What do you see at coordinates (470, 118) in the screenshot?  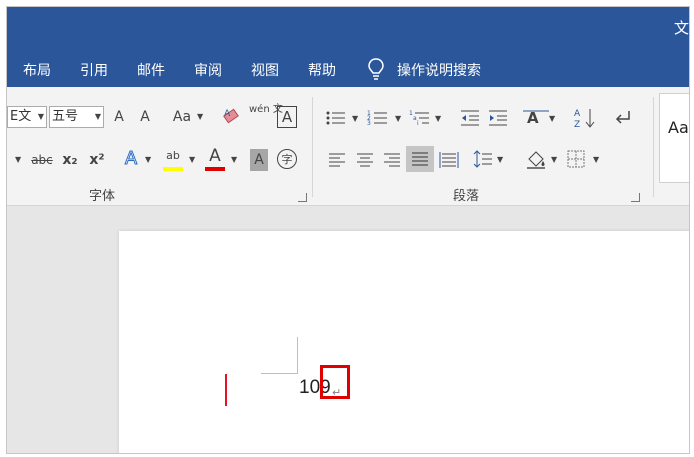 I see `decrease-indent-icon` at bounding box center [470, 118].